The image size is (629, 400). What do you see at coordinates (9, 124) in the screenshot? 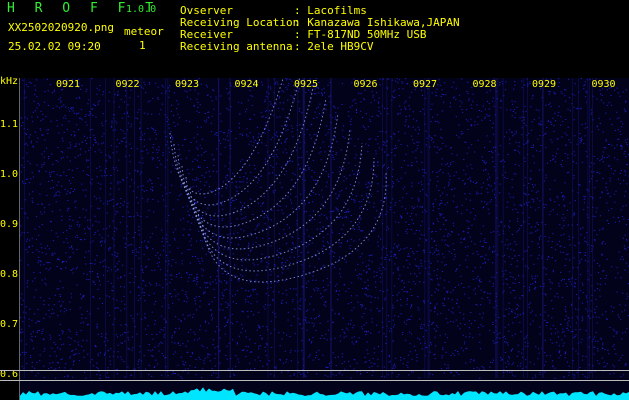
I see `y-tick-label: 1.1` at bounding box center [9, 124].